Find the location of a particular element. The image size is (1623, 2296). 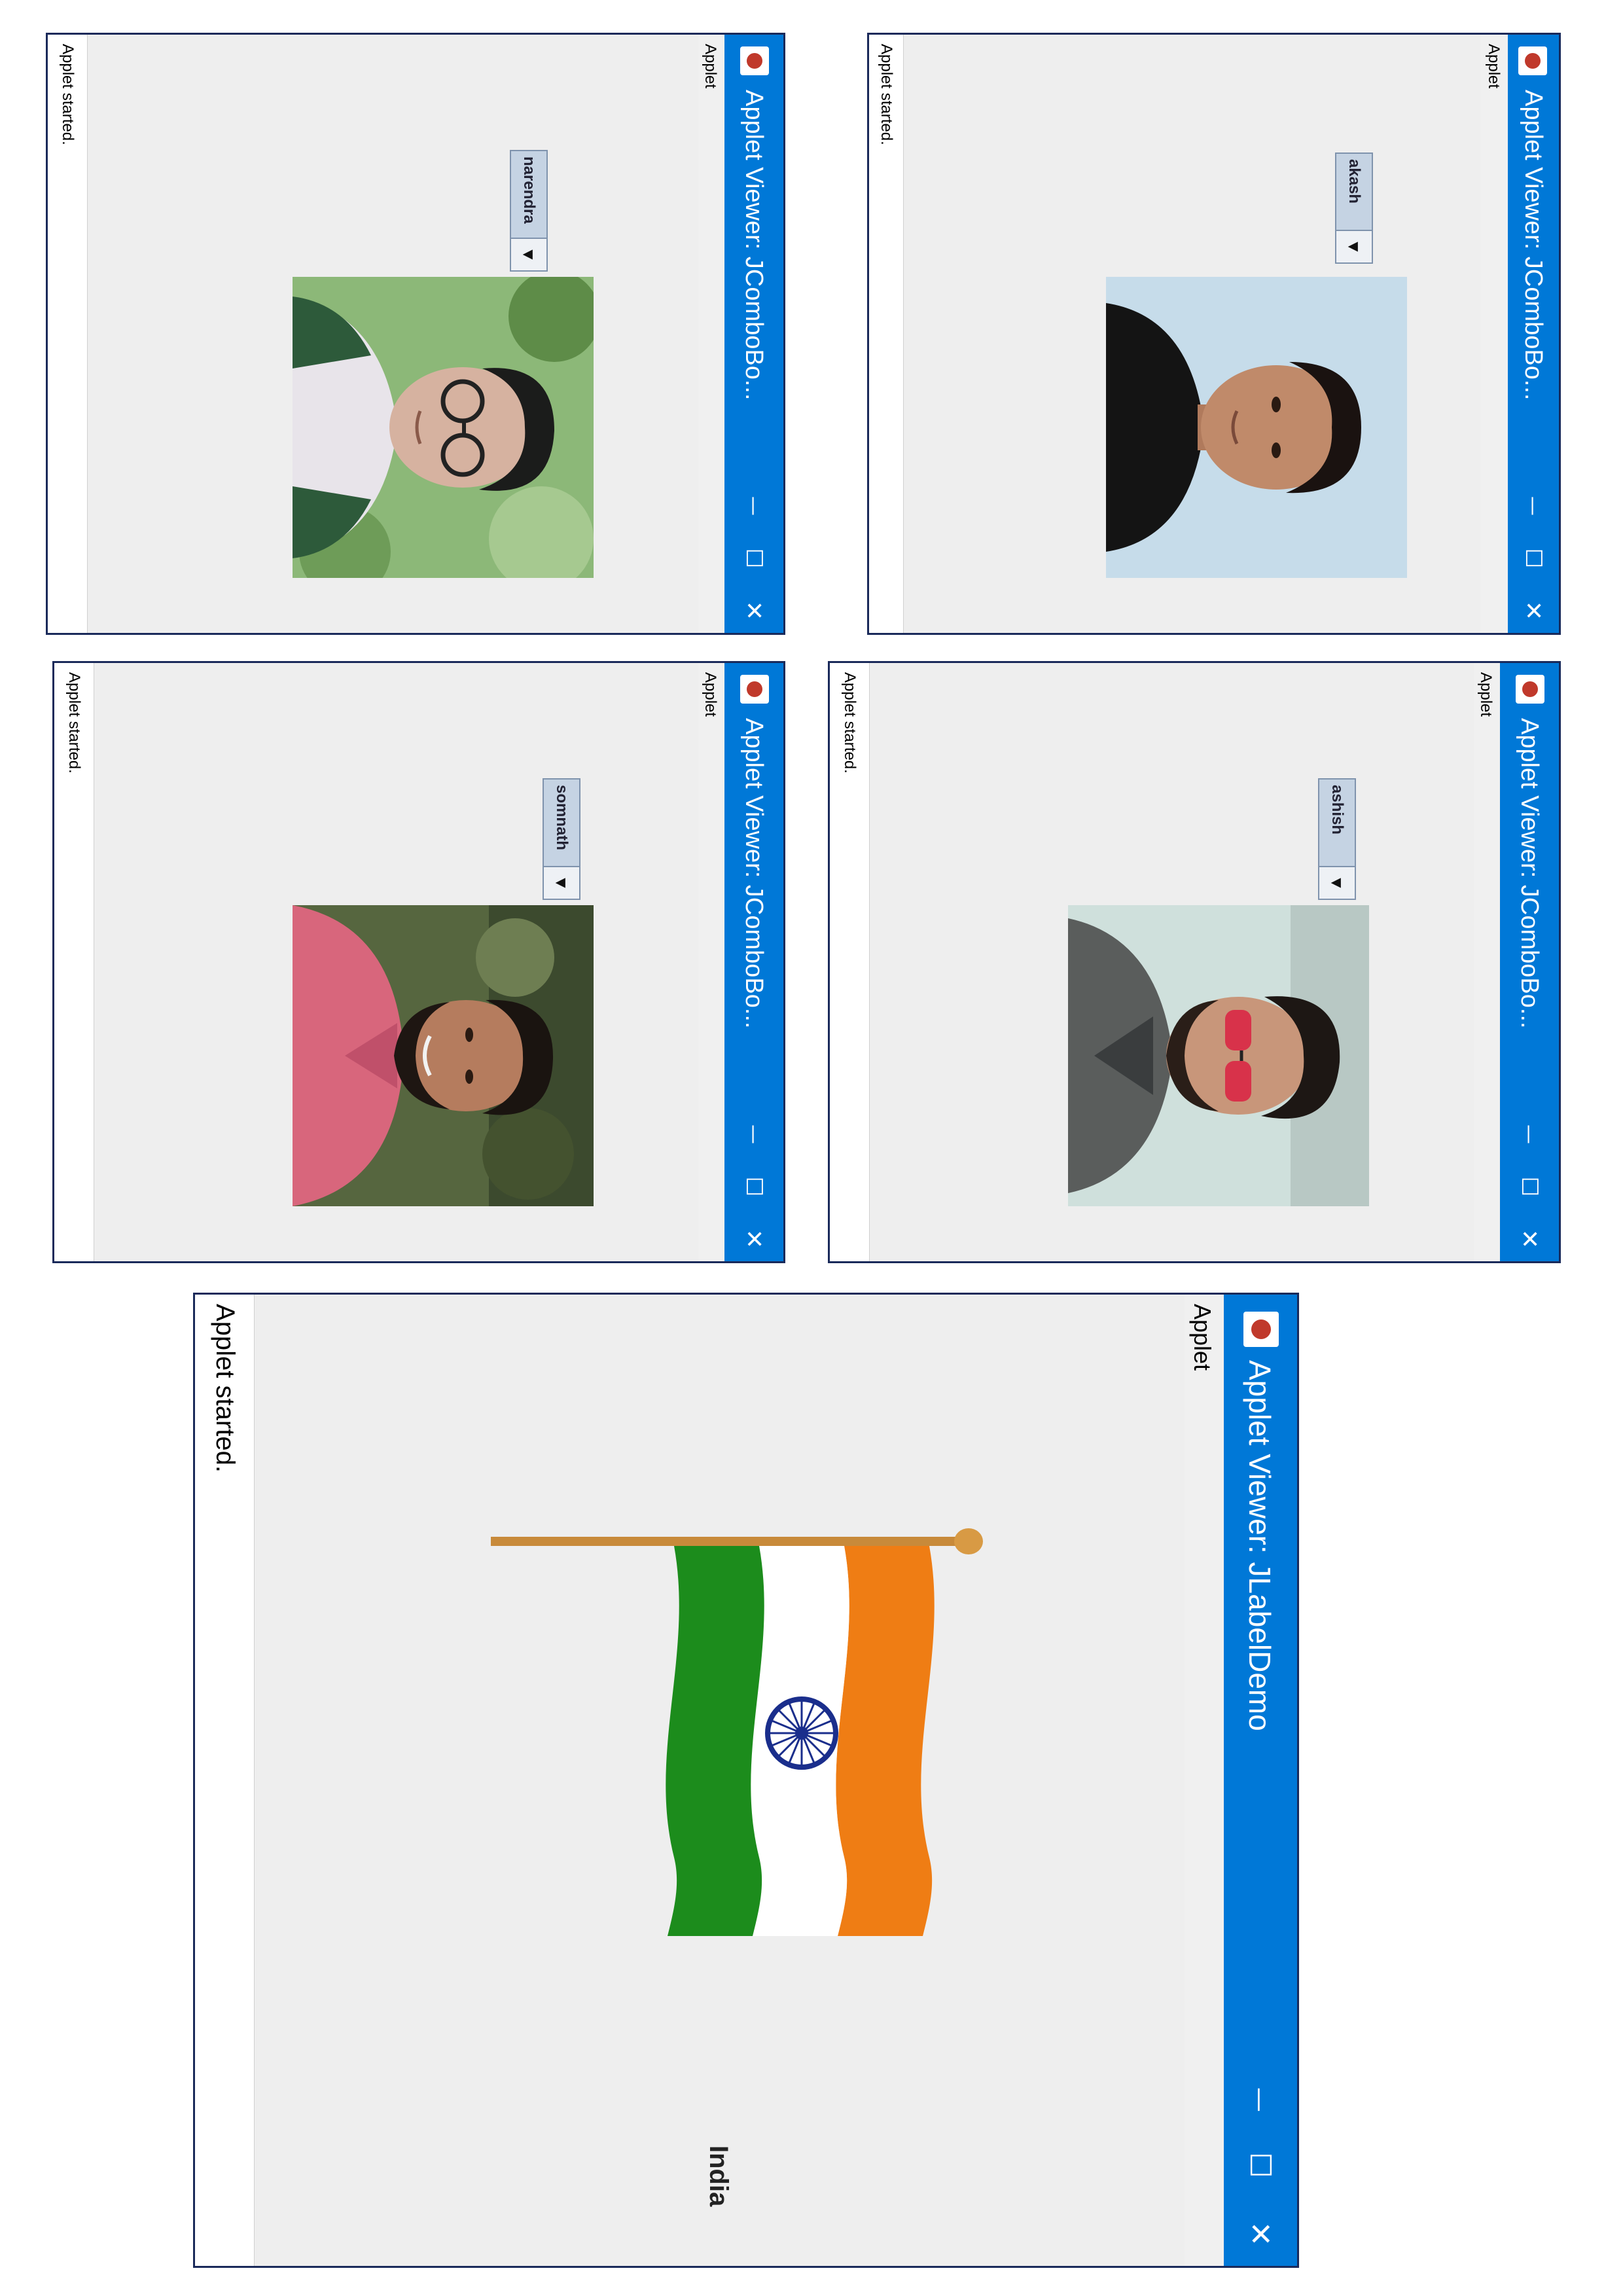

name-combo-box: somnath ▼ is located at coordinates (561, 839).